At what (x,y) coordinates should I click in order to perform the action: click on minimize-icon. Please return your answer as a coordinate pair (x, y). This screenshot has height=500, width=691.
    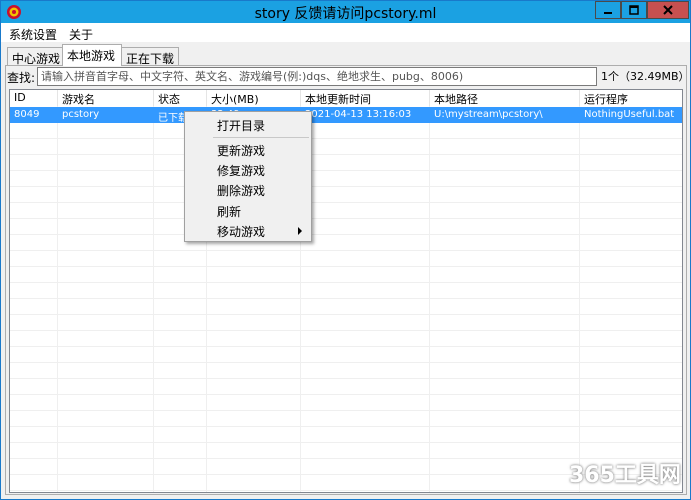
    Looking at the image, I should click on (608, 13).